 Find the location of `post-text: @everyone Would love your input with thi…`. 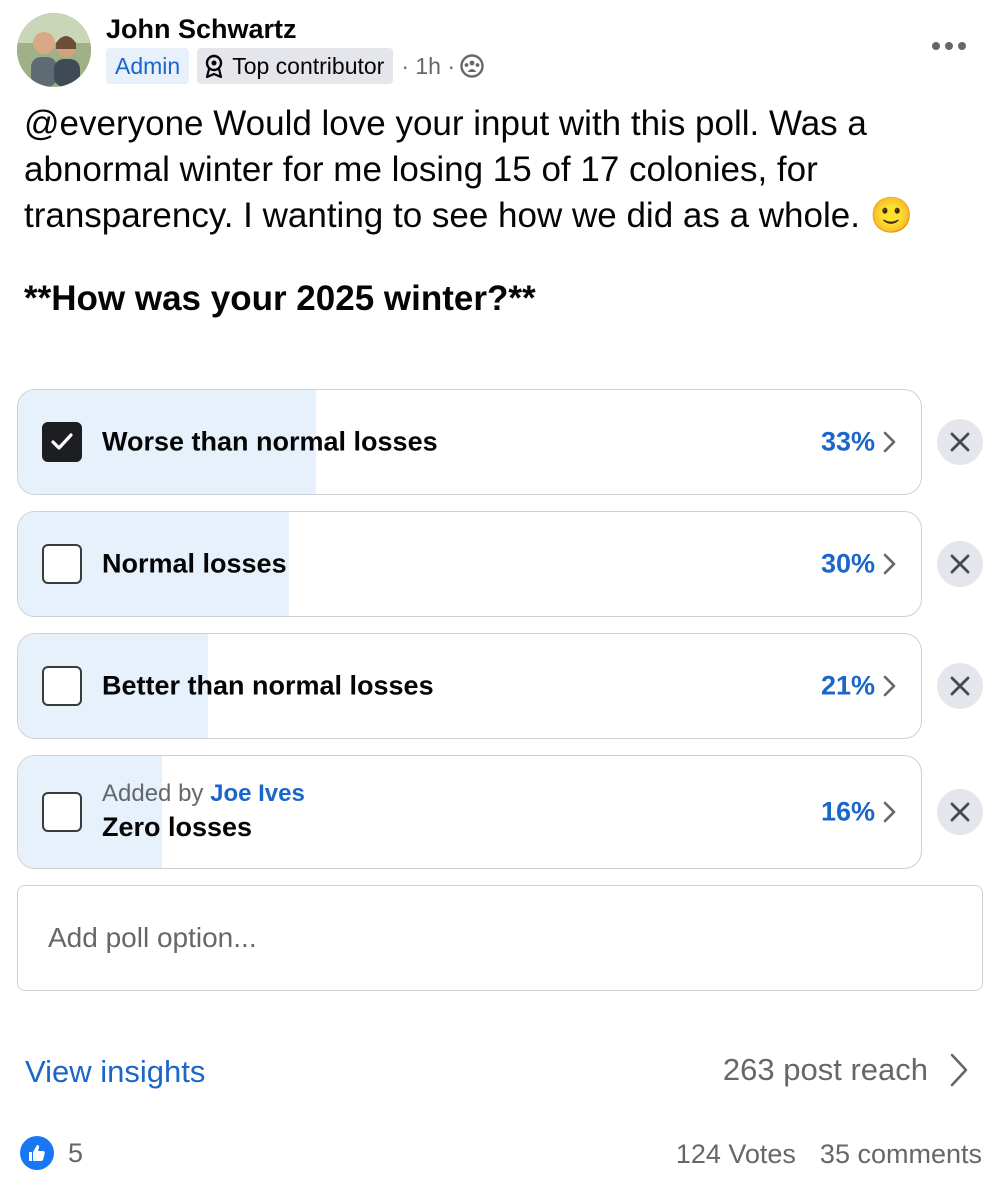

post-text: @everyone Would love your input with thi… is located at coordinates (469, 169).